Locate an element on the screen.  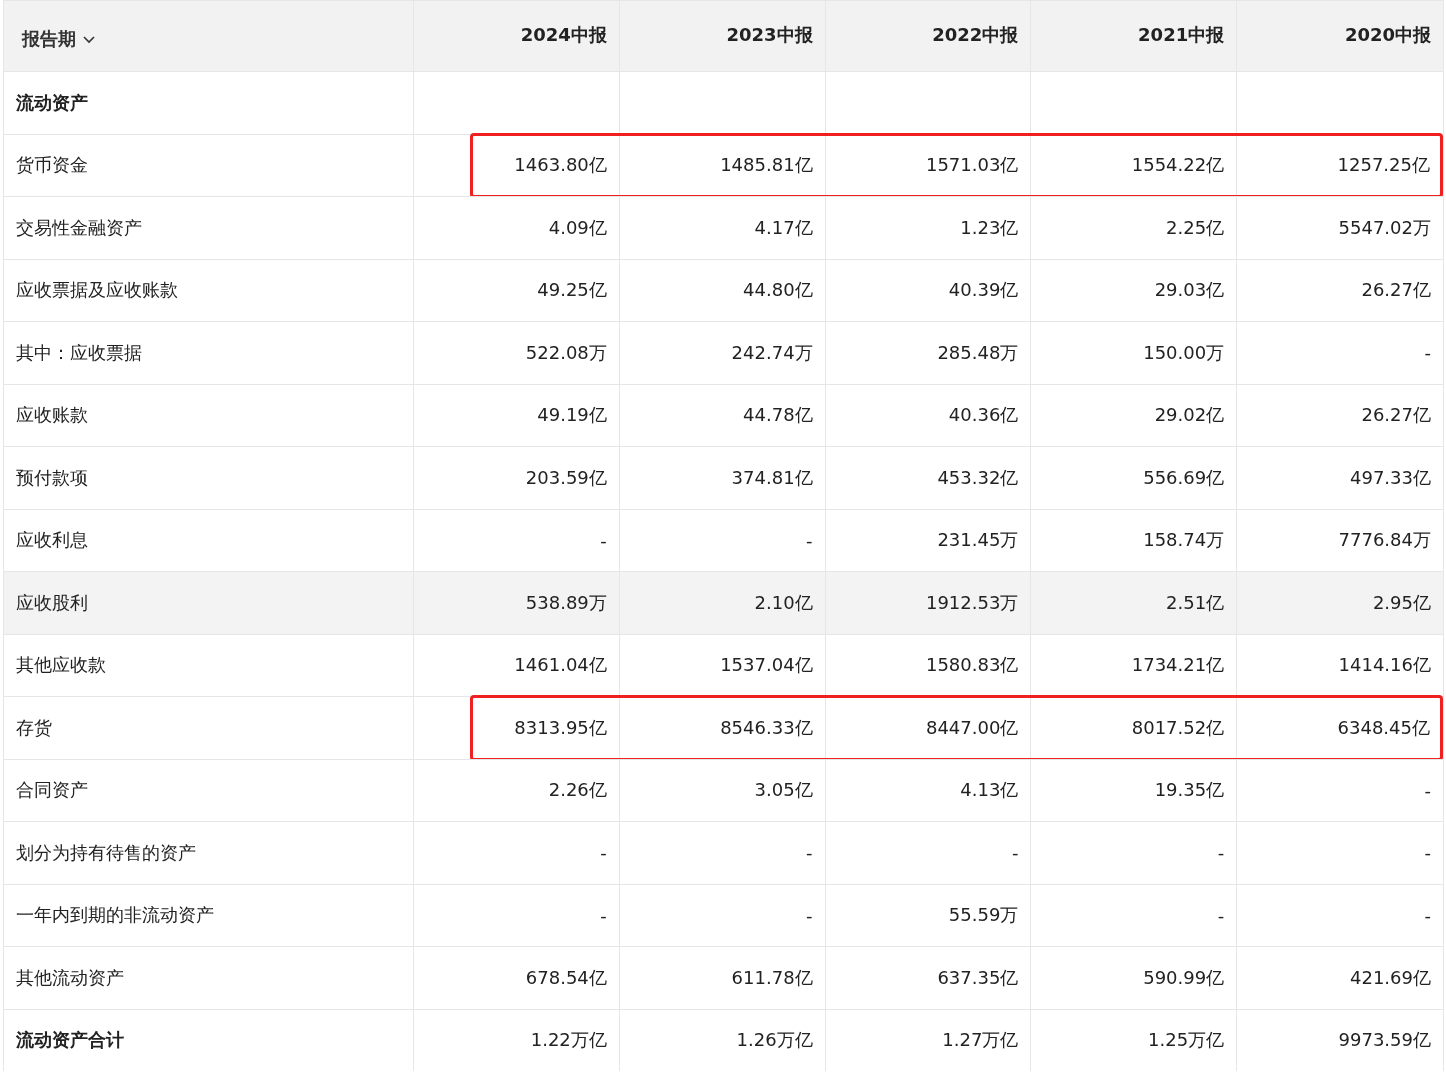
row-label: 其中：应收票据 is located at coordinates (79, 352).